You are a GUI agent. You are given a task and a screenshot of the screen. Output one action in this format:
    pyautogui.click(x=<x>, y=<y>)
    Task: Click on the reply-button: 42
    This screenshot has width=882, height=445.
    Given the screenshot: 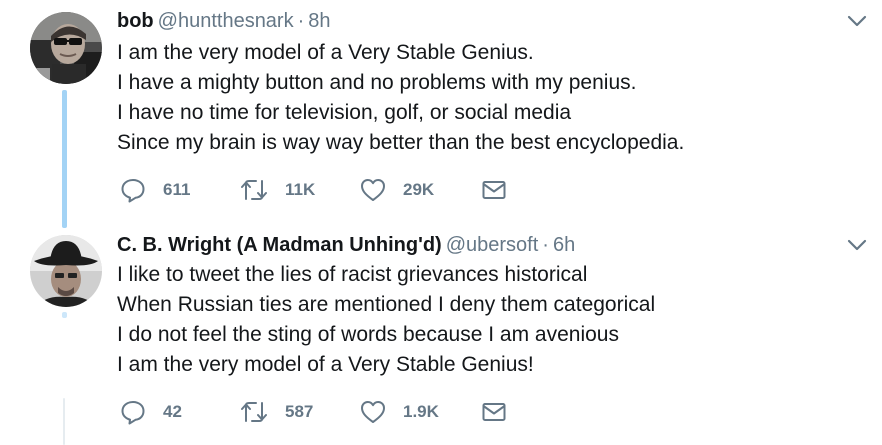 What is the action you would take?
    pyautogui.click(x=151, y=412)
    